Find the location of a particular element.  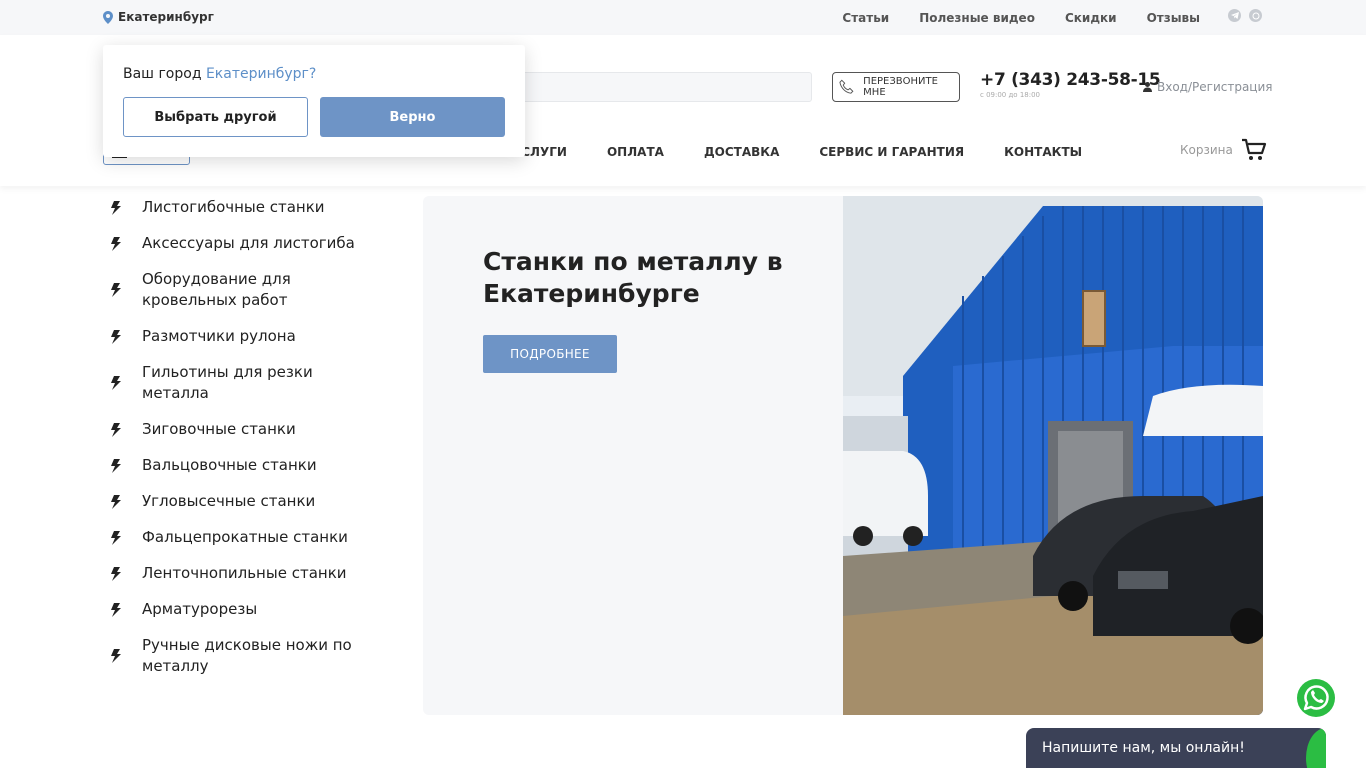

social-links is located at coordinates (1245, 15).